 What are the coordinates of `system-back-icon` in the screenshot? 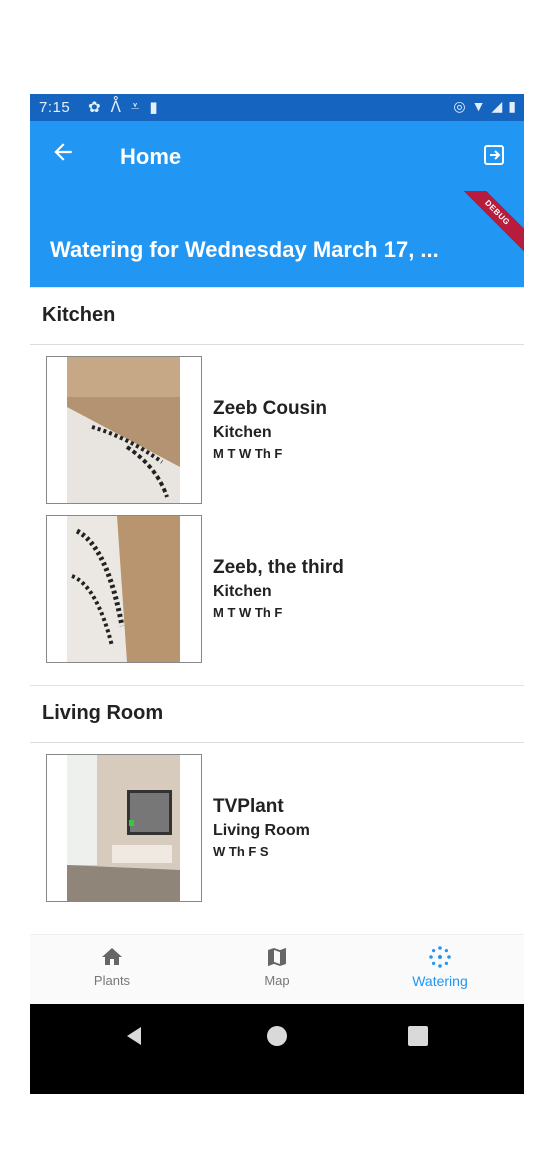 It's located at (135, 1036).